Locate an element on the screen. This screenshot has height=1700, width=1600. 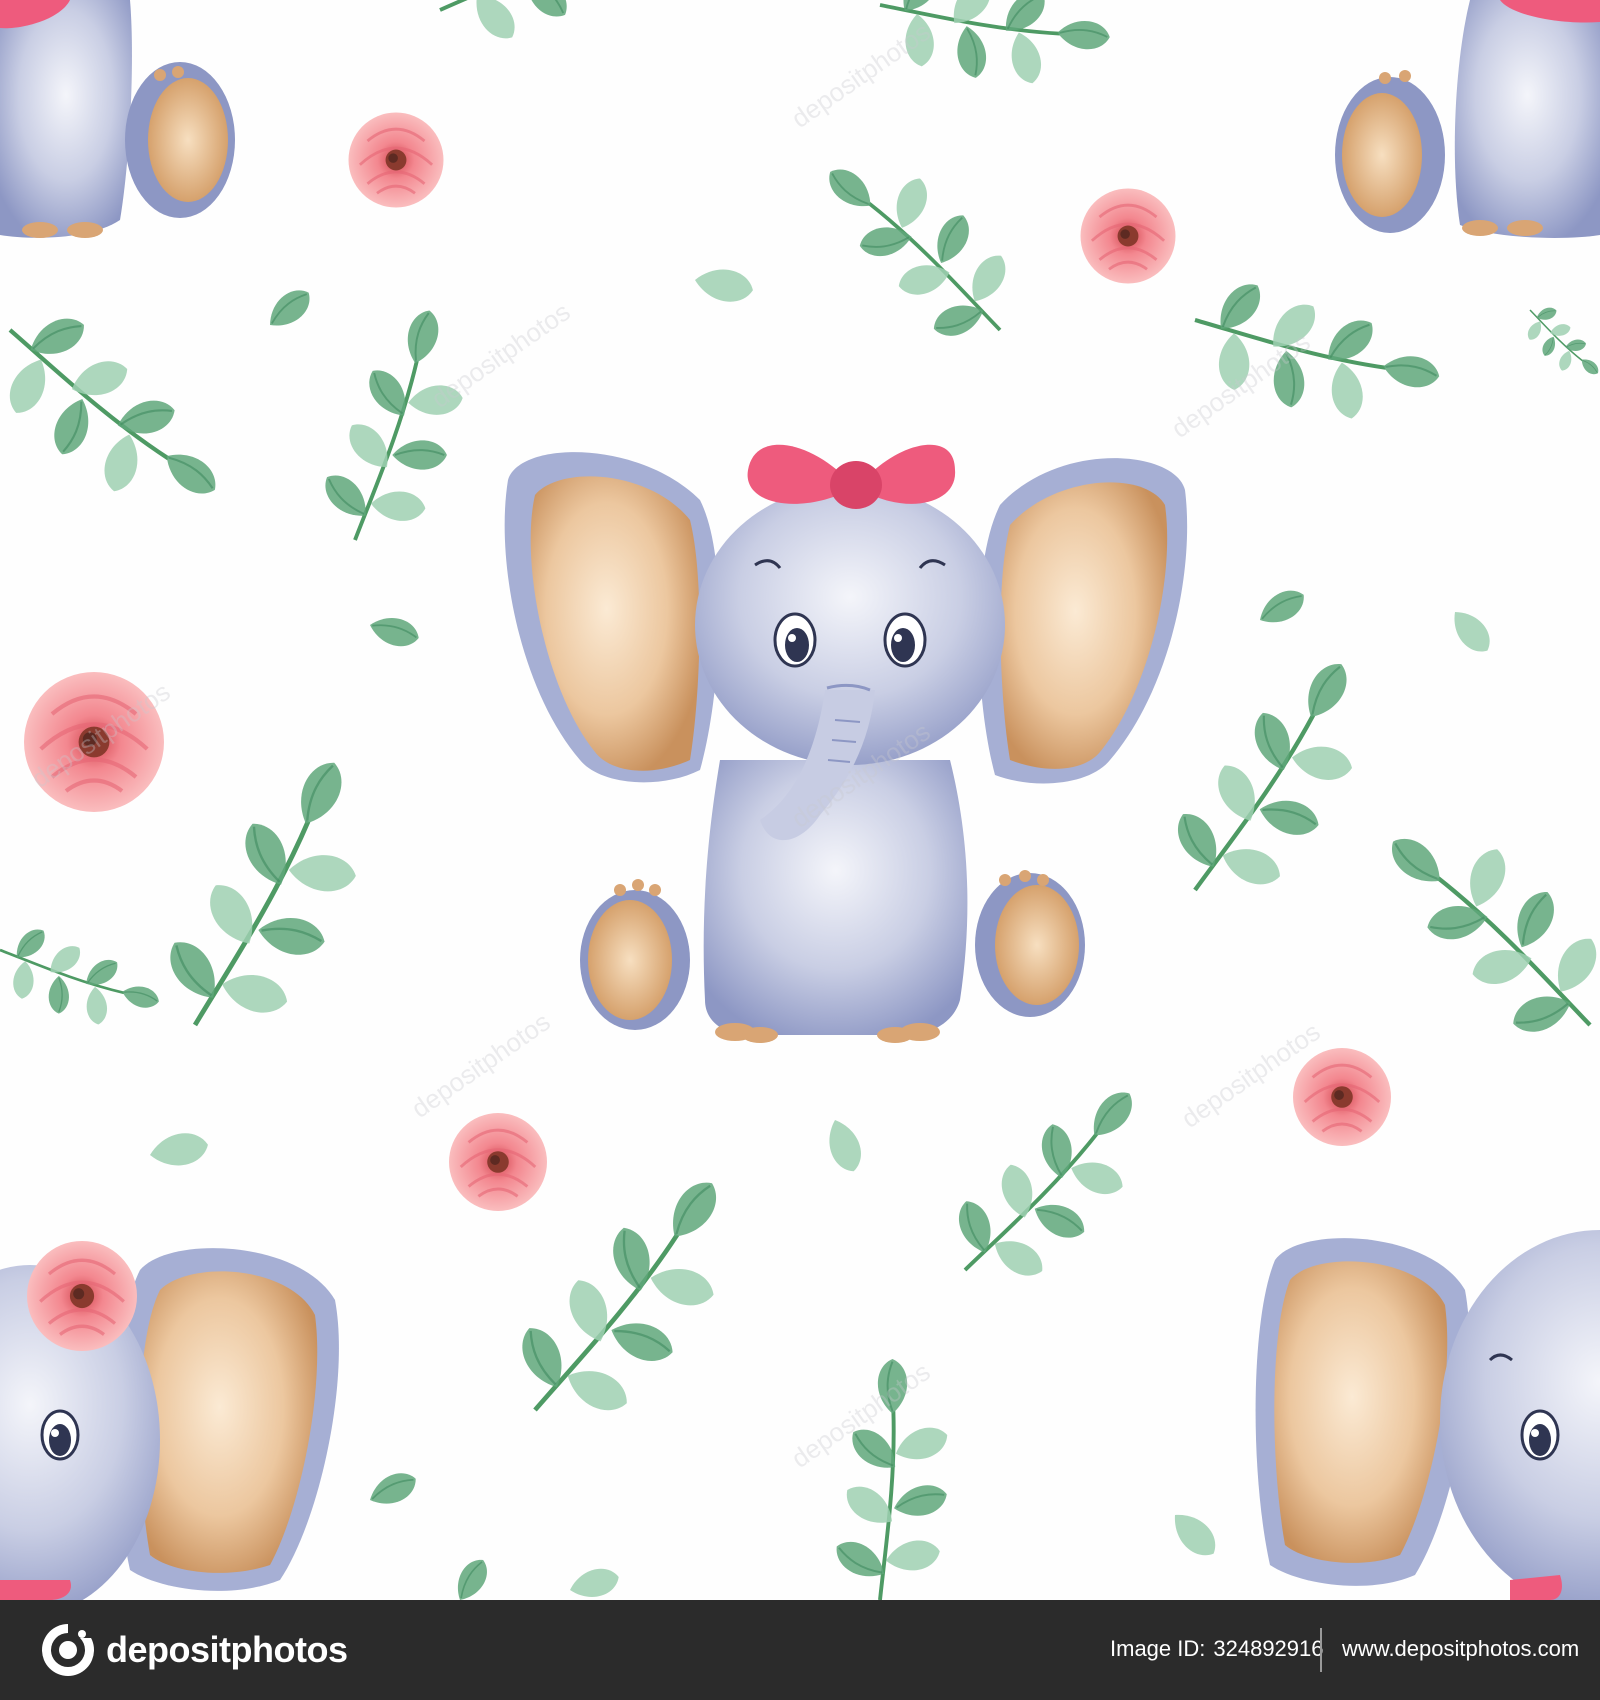
site-url-link: www.depositphotos.com is located at coordinates (1460, 1649).